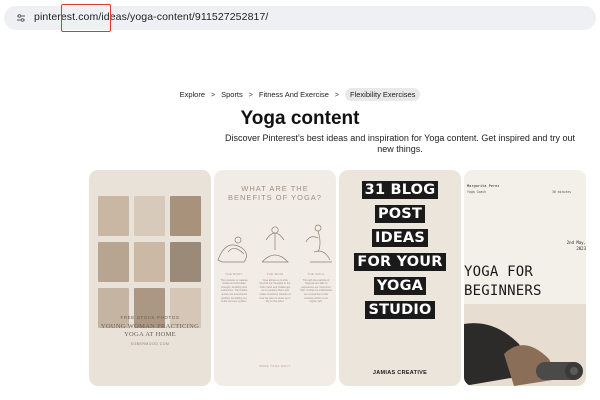 The height and width of the screenshot is (400, 600). What do you see at coordinates (274, 243) in the screenshot?
I see `yoga-pose-illustrations` at bounding box center [274, 243].